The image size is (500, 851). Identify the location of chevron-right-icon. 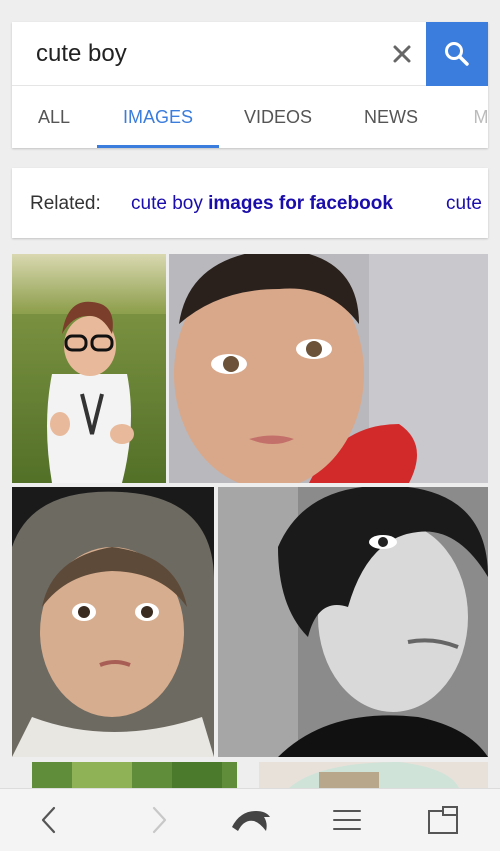
(159, 820).